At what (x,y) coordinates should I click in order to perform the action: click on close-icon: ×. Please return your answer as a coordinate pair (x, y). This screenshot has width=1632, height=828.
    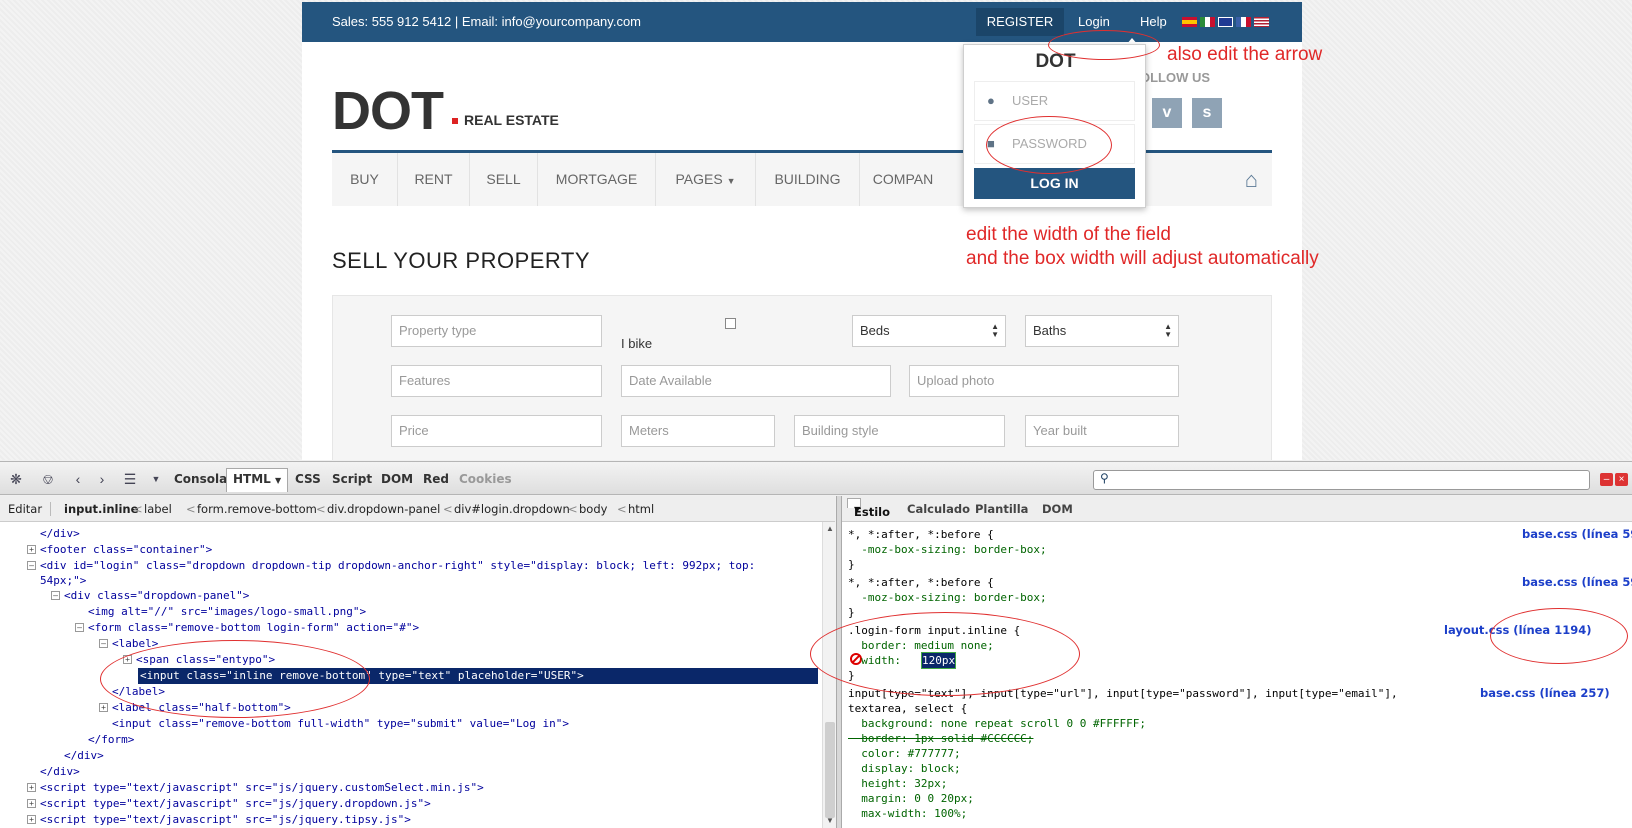
    Looking at the image, I should click on (1621, 479).